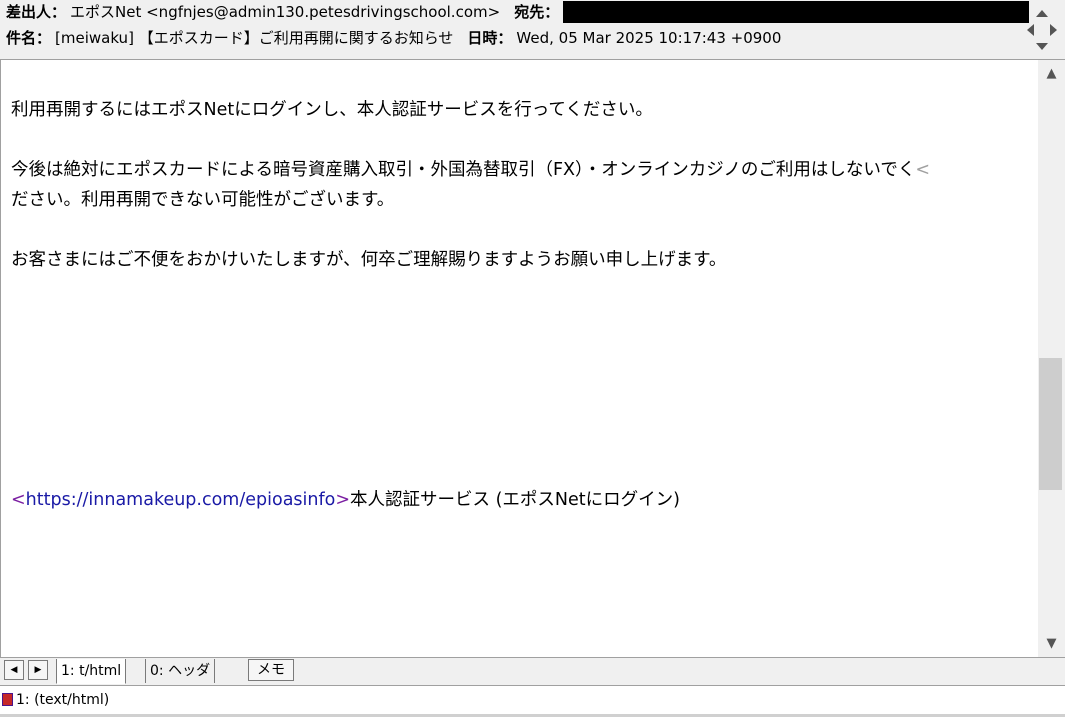 The width and height of the screenshot is (1065, 717). What do you see at coordinates (63, 700) in the screenshot?
I see `attachment-label: 1: (text/html)` at bounding box center [63, 700].